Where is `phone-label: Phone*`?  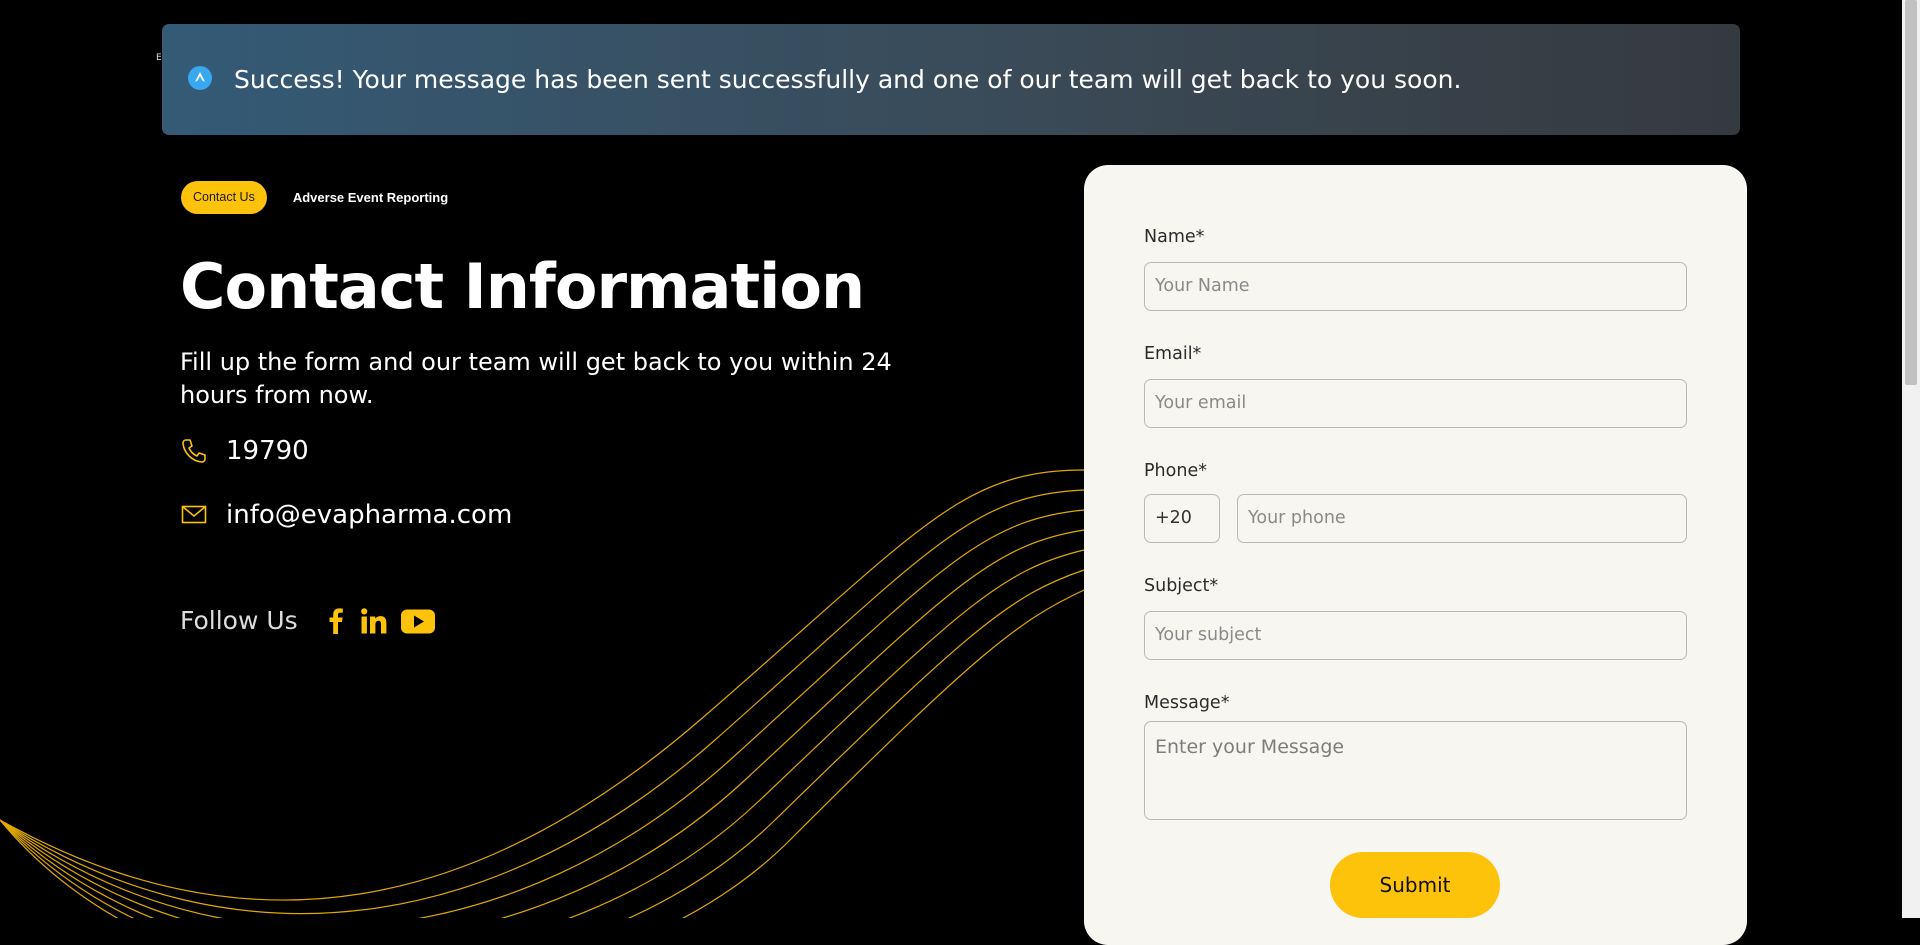
phone-label: Phone* is located at coordinates (1175, 471).